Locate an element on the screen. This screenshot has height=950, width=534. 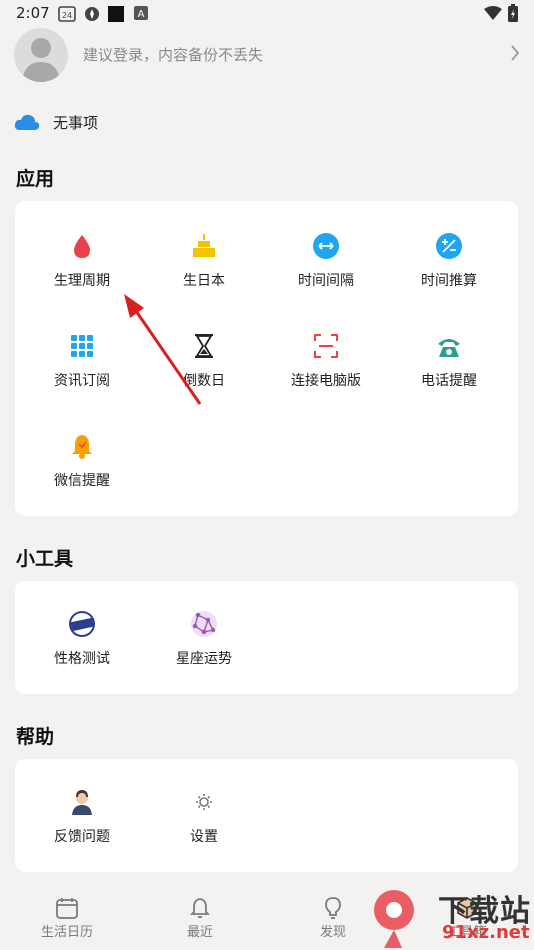
app-label: 微信提醒 is located at coordinates (82, 481).